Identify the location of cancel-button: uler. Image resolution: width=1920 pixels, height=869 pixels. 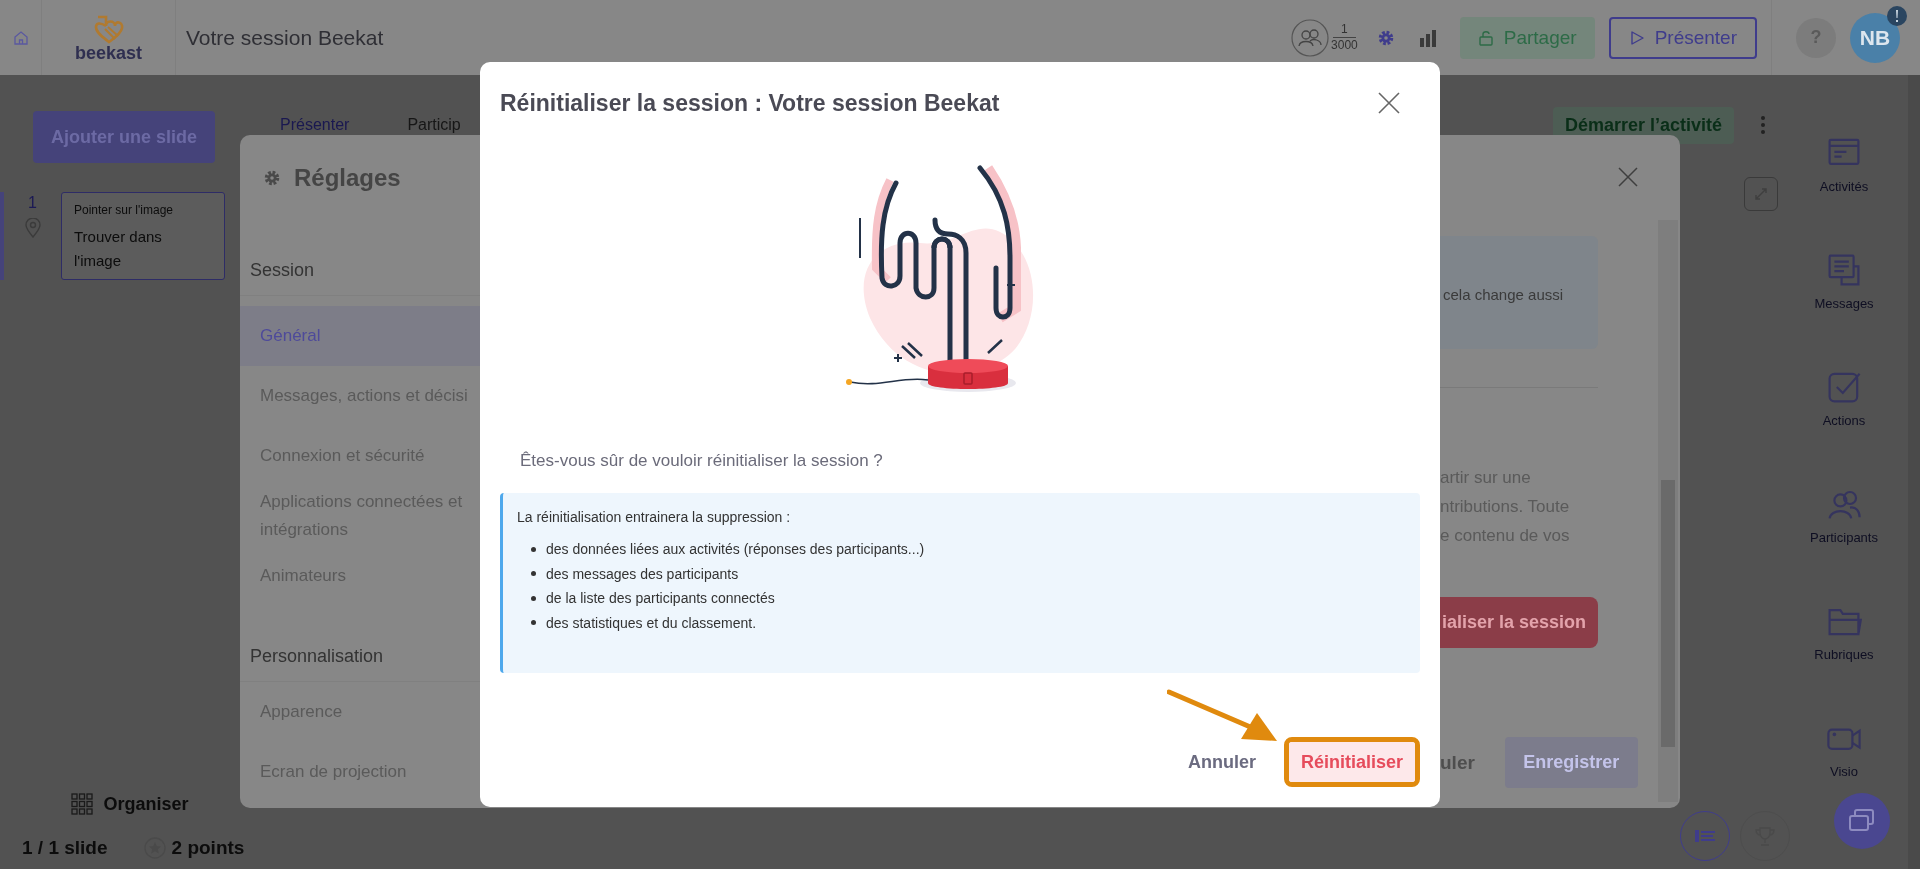
(1457, 762).